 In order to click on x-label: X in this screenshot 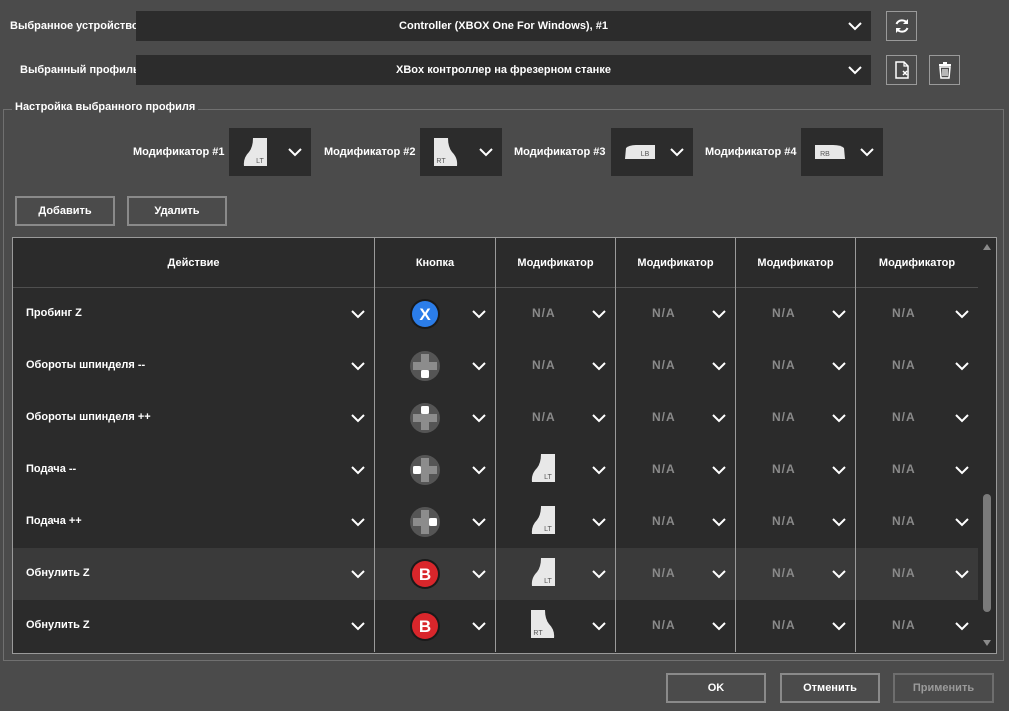, I will do `click(425, 314)`.